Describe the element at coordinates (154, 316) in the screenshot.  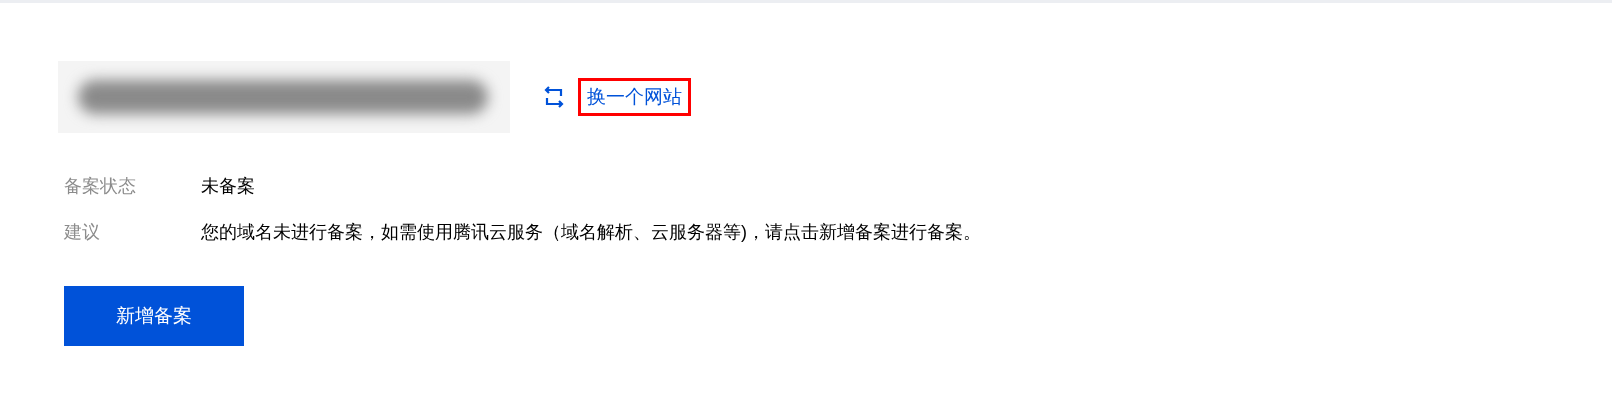
I see `add-filing-button: 新增备案` at that location.